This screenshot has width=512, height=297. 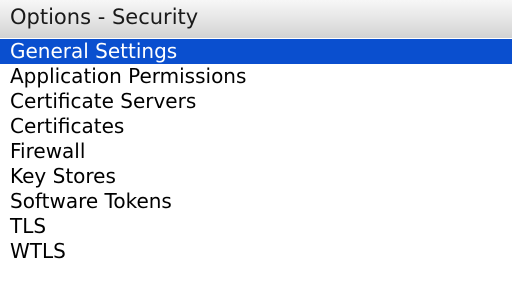 I want to click on list-item-firewall: Firewall, so click(x=256, y=151).